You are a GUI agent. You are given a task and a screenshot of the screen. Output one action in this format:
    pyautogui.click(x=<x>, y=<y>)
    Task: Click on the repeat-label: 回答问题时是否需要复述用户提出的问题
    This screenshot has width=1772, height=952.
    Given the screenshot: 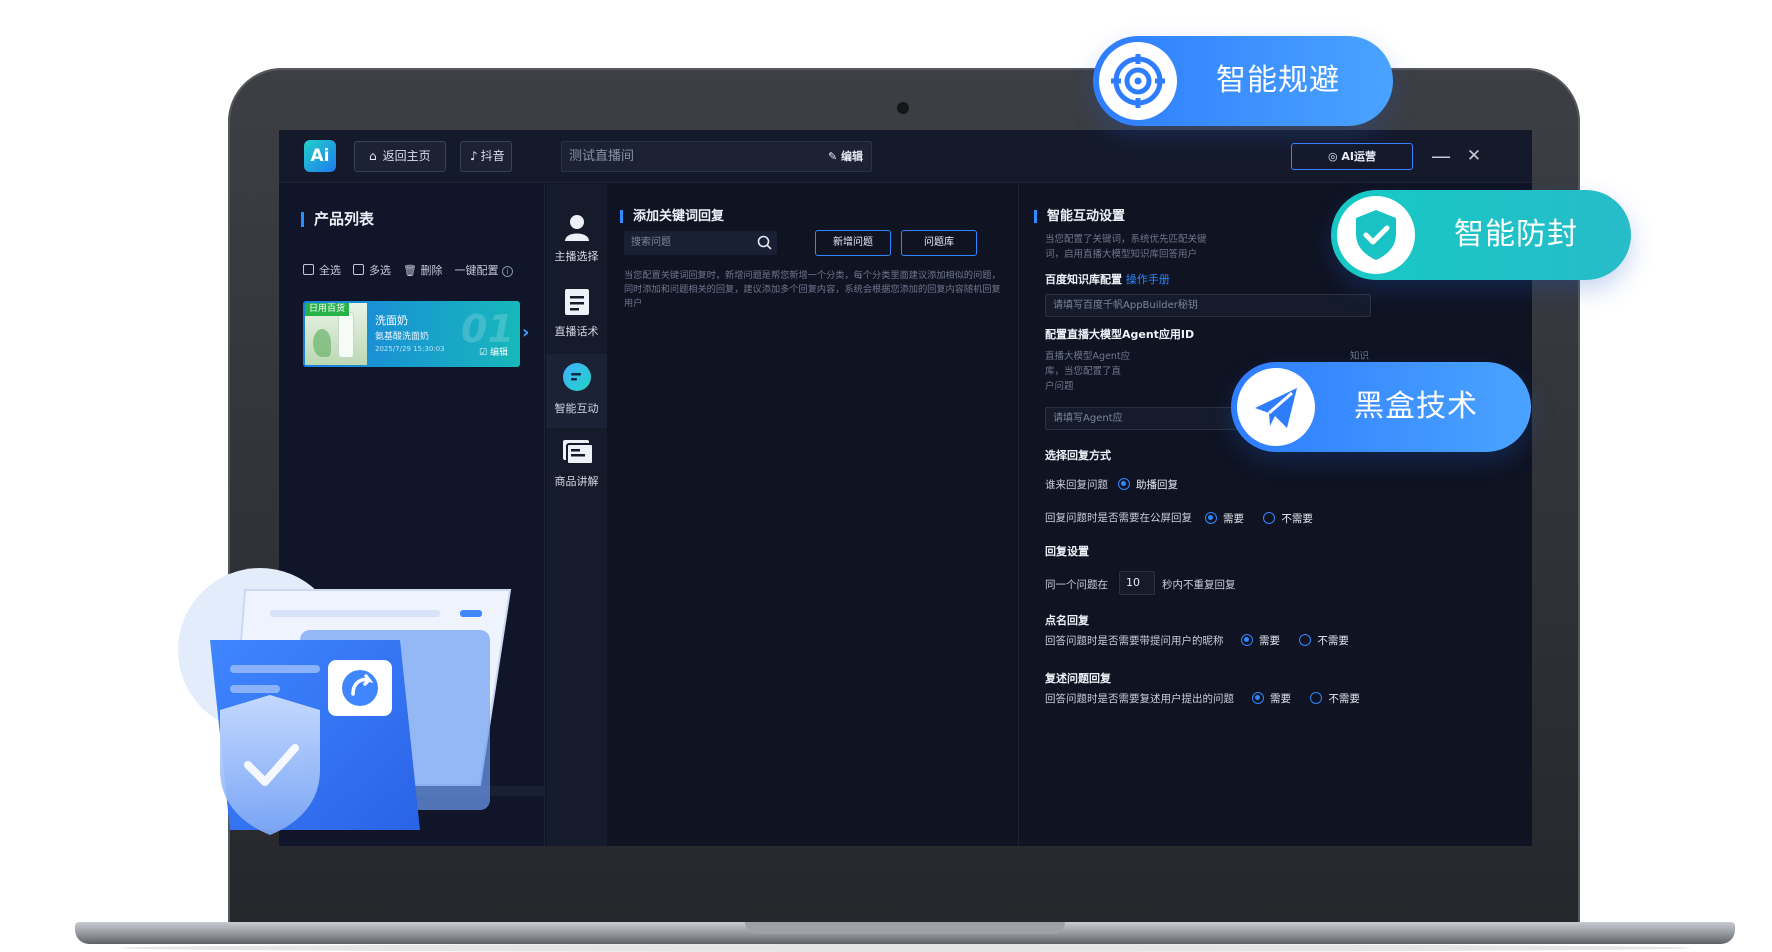 What is the action you would take?
    pyautogui.click(x=1139, y=699)
    